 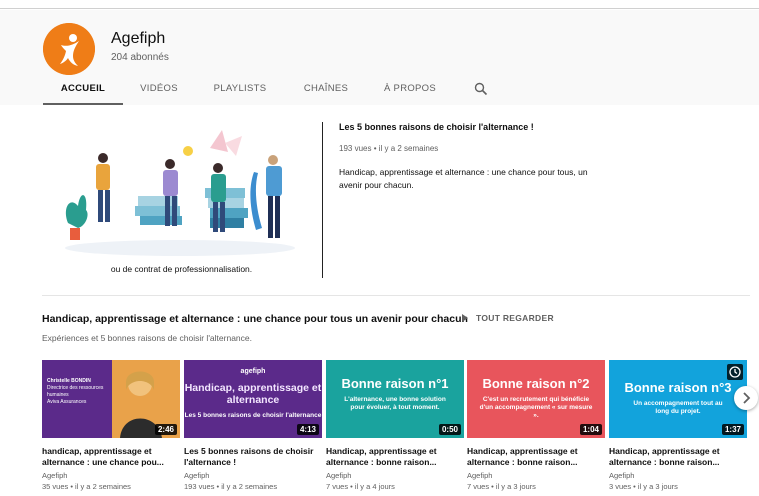 I want to click on tab-videos: VIDÉOS, so click(x=159, y=93).